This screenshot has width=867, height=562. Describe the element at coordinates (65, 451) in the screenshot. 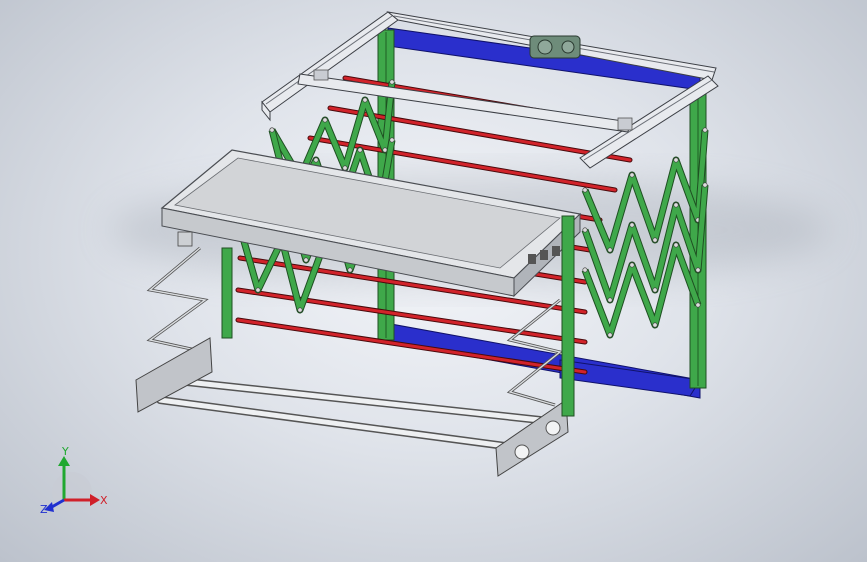

I see `y-axis-label: Y` at that location.